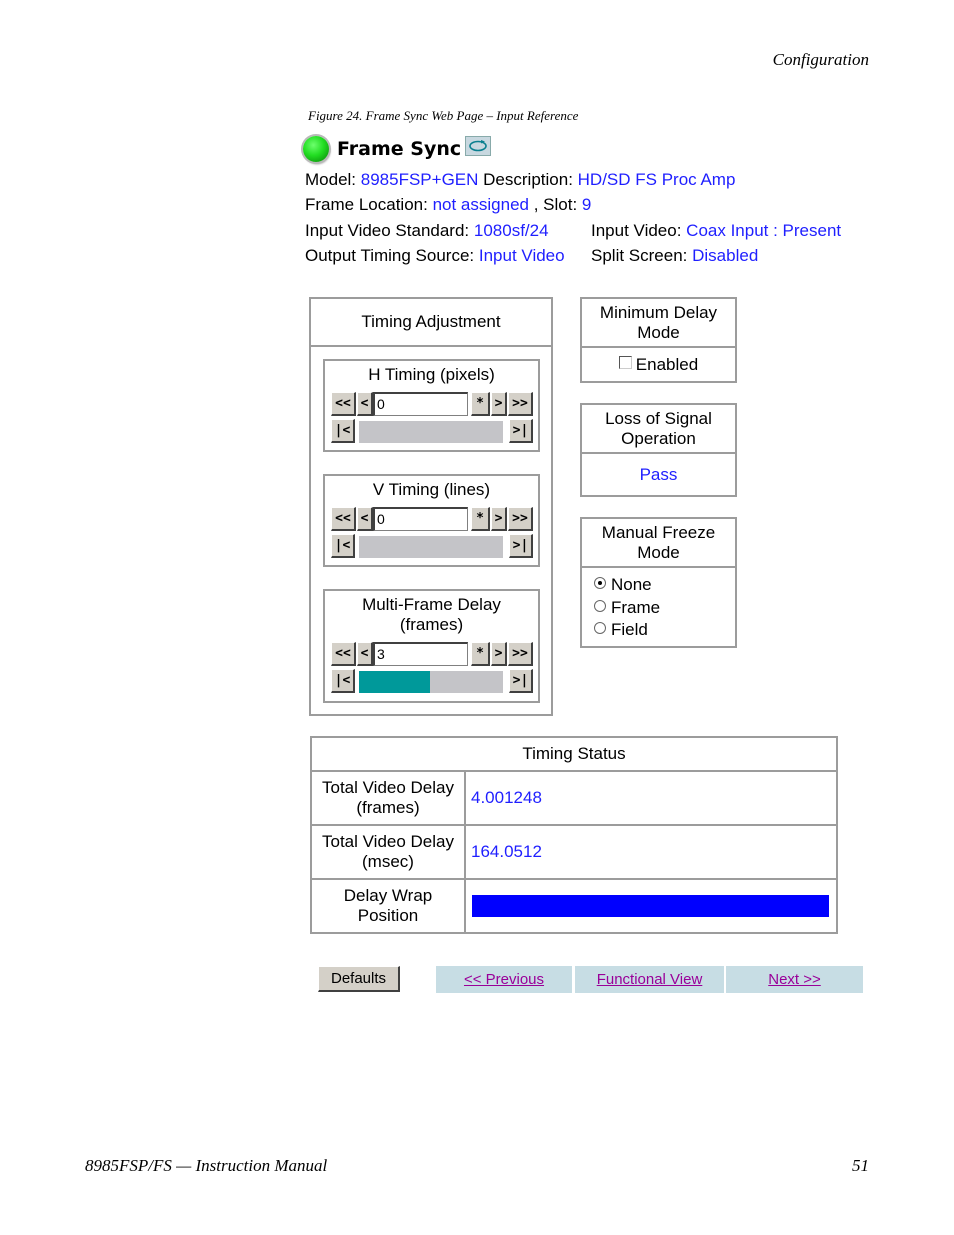  Describe the element at coordinates (388, 906) in the screenshot. I see `status-label-wrap: Delay Wrap Position` at that location.